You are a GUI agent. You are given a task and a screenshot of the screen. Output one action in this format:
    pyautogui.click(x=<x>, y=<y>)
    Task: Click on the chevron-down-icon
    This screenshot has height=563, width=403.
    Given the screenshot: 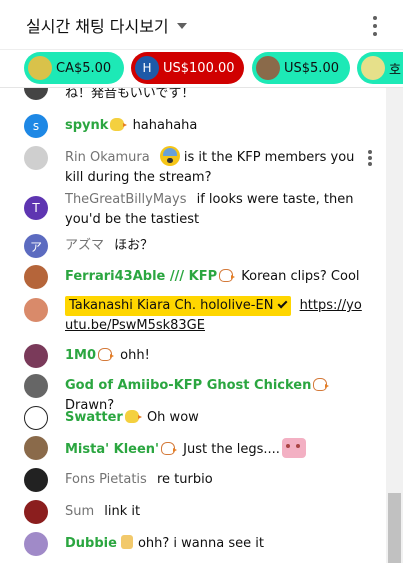 What is the action you would take?
    pyautogui.click(x=181, y=25)
    